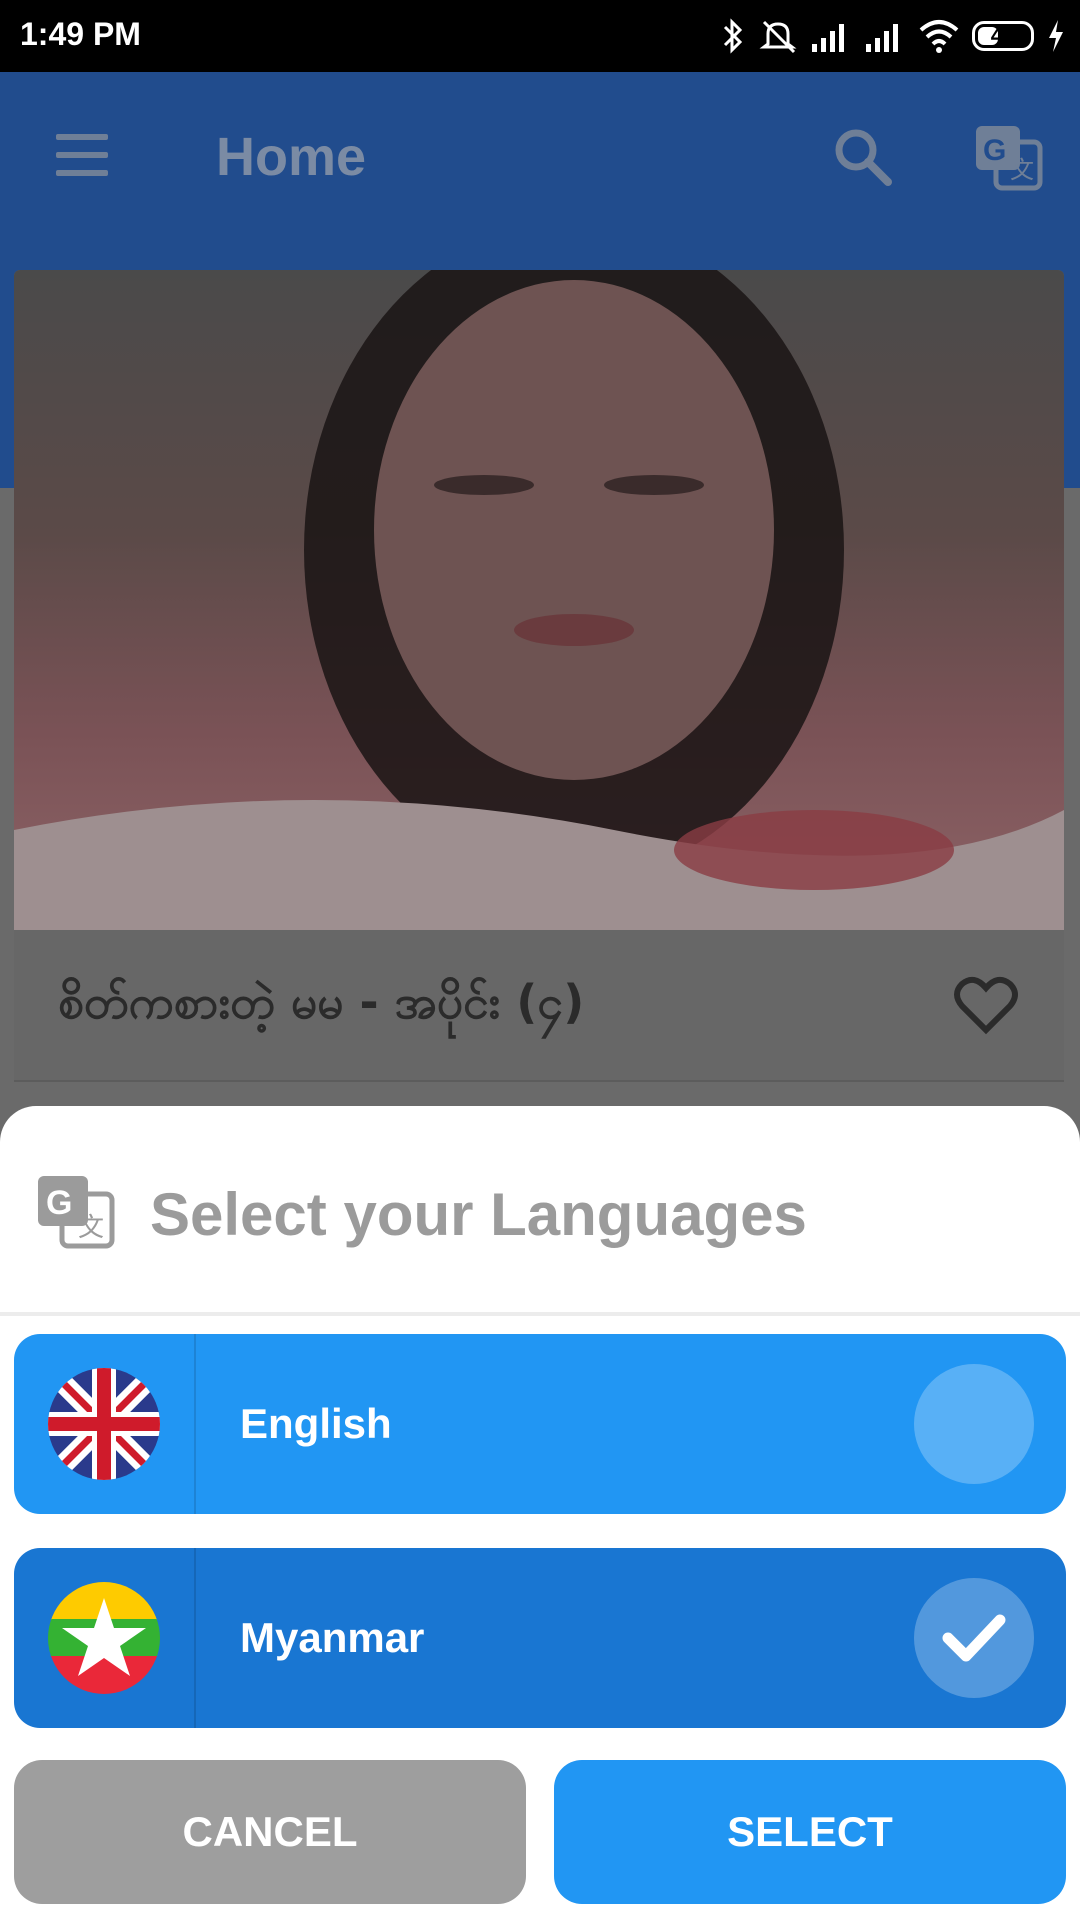 The image size is (1080, 1920). What do you see at coordinates (778, 37) in the screenshot?
I see `mute-icon` at bounding box center [778, 37].